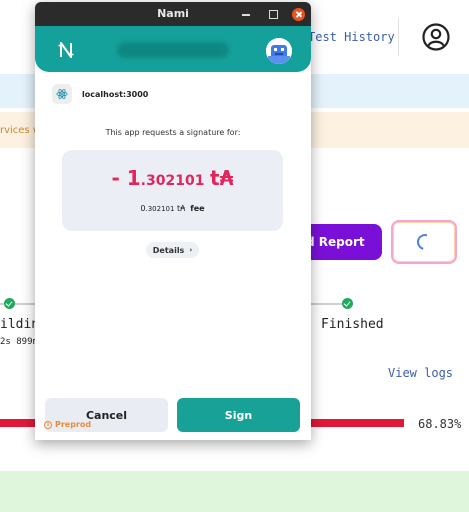  Describe the element at coordinates (351, 37) in the screenshot. I see `test-history-link: Test History` at that location.